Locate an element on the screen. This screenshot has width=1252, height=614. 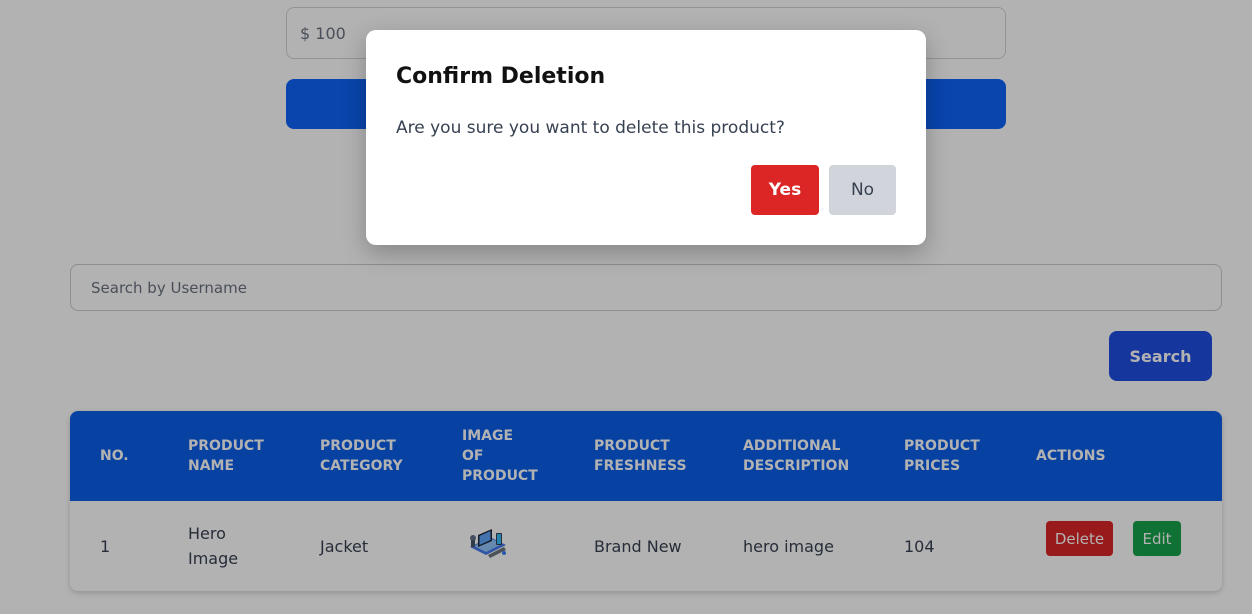
dialog-title: Confirm Deletion is located at coordinates (501, 76).